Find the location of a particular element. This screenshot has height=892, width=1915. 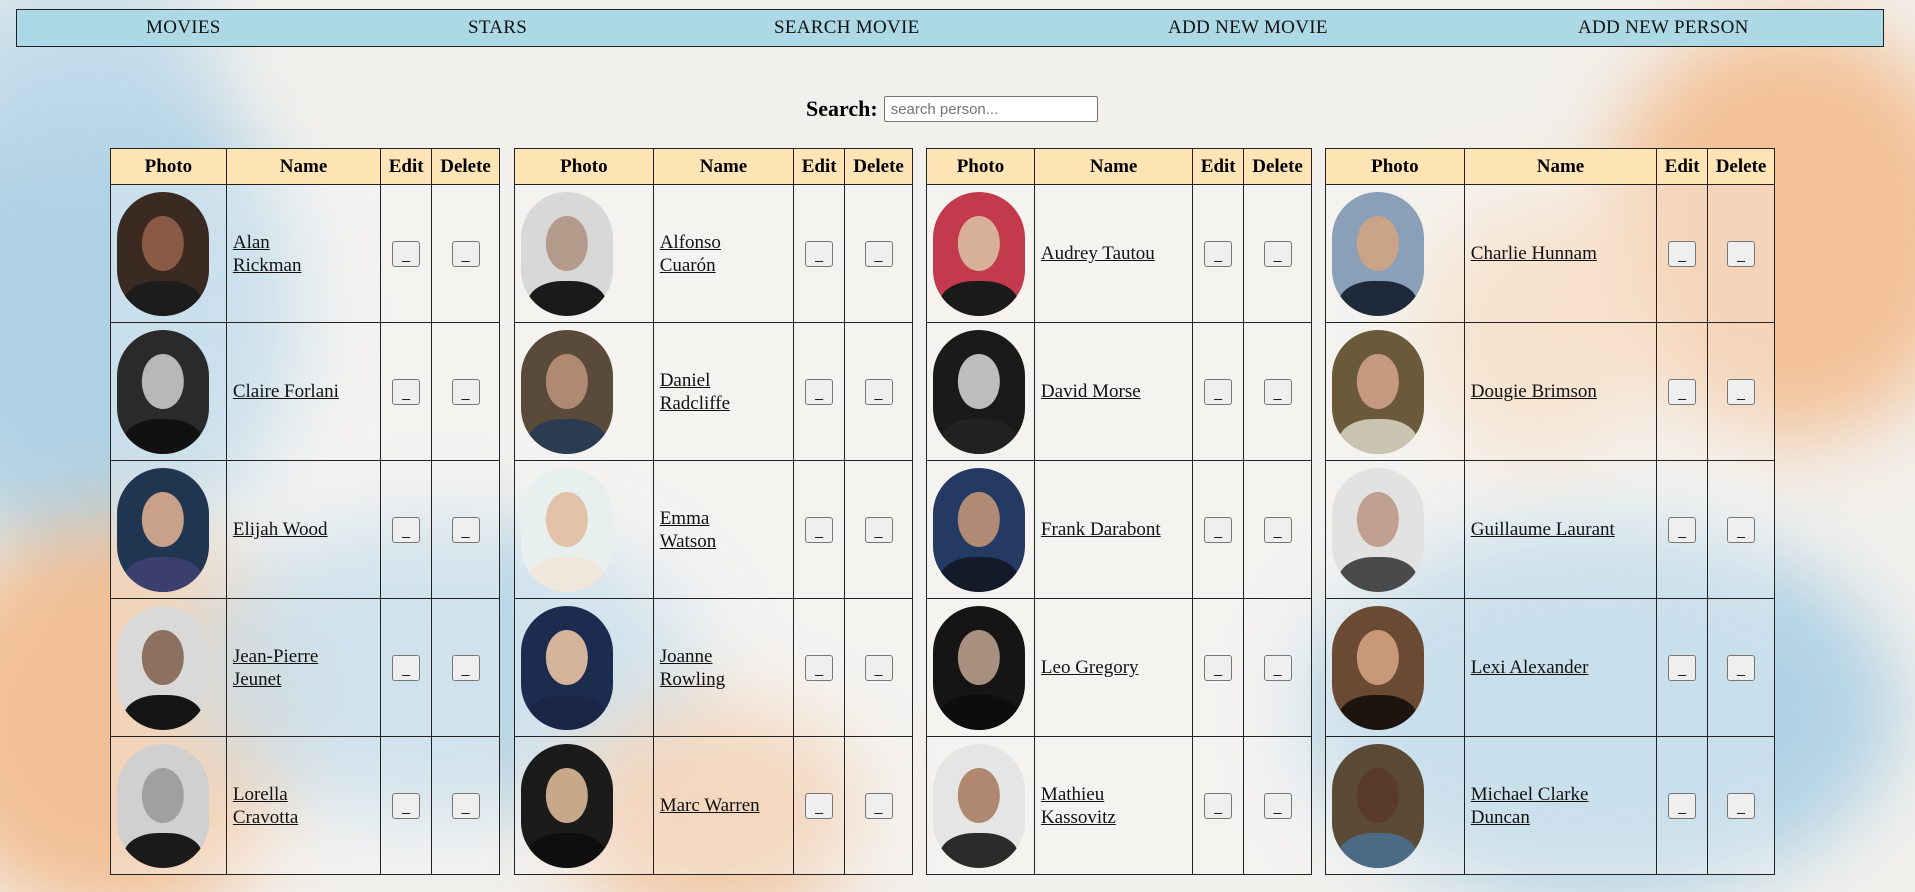

search-bar: Search: is located at coordinates (952, 109).